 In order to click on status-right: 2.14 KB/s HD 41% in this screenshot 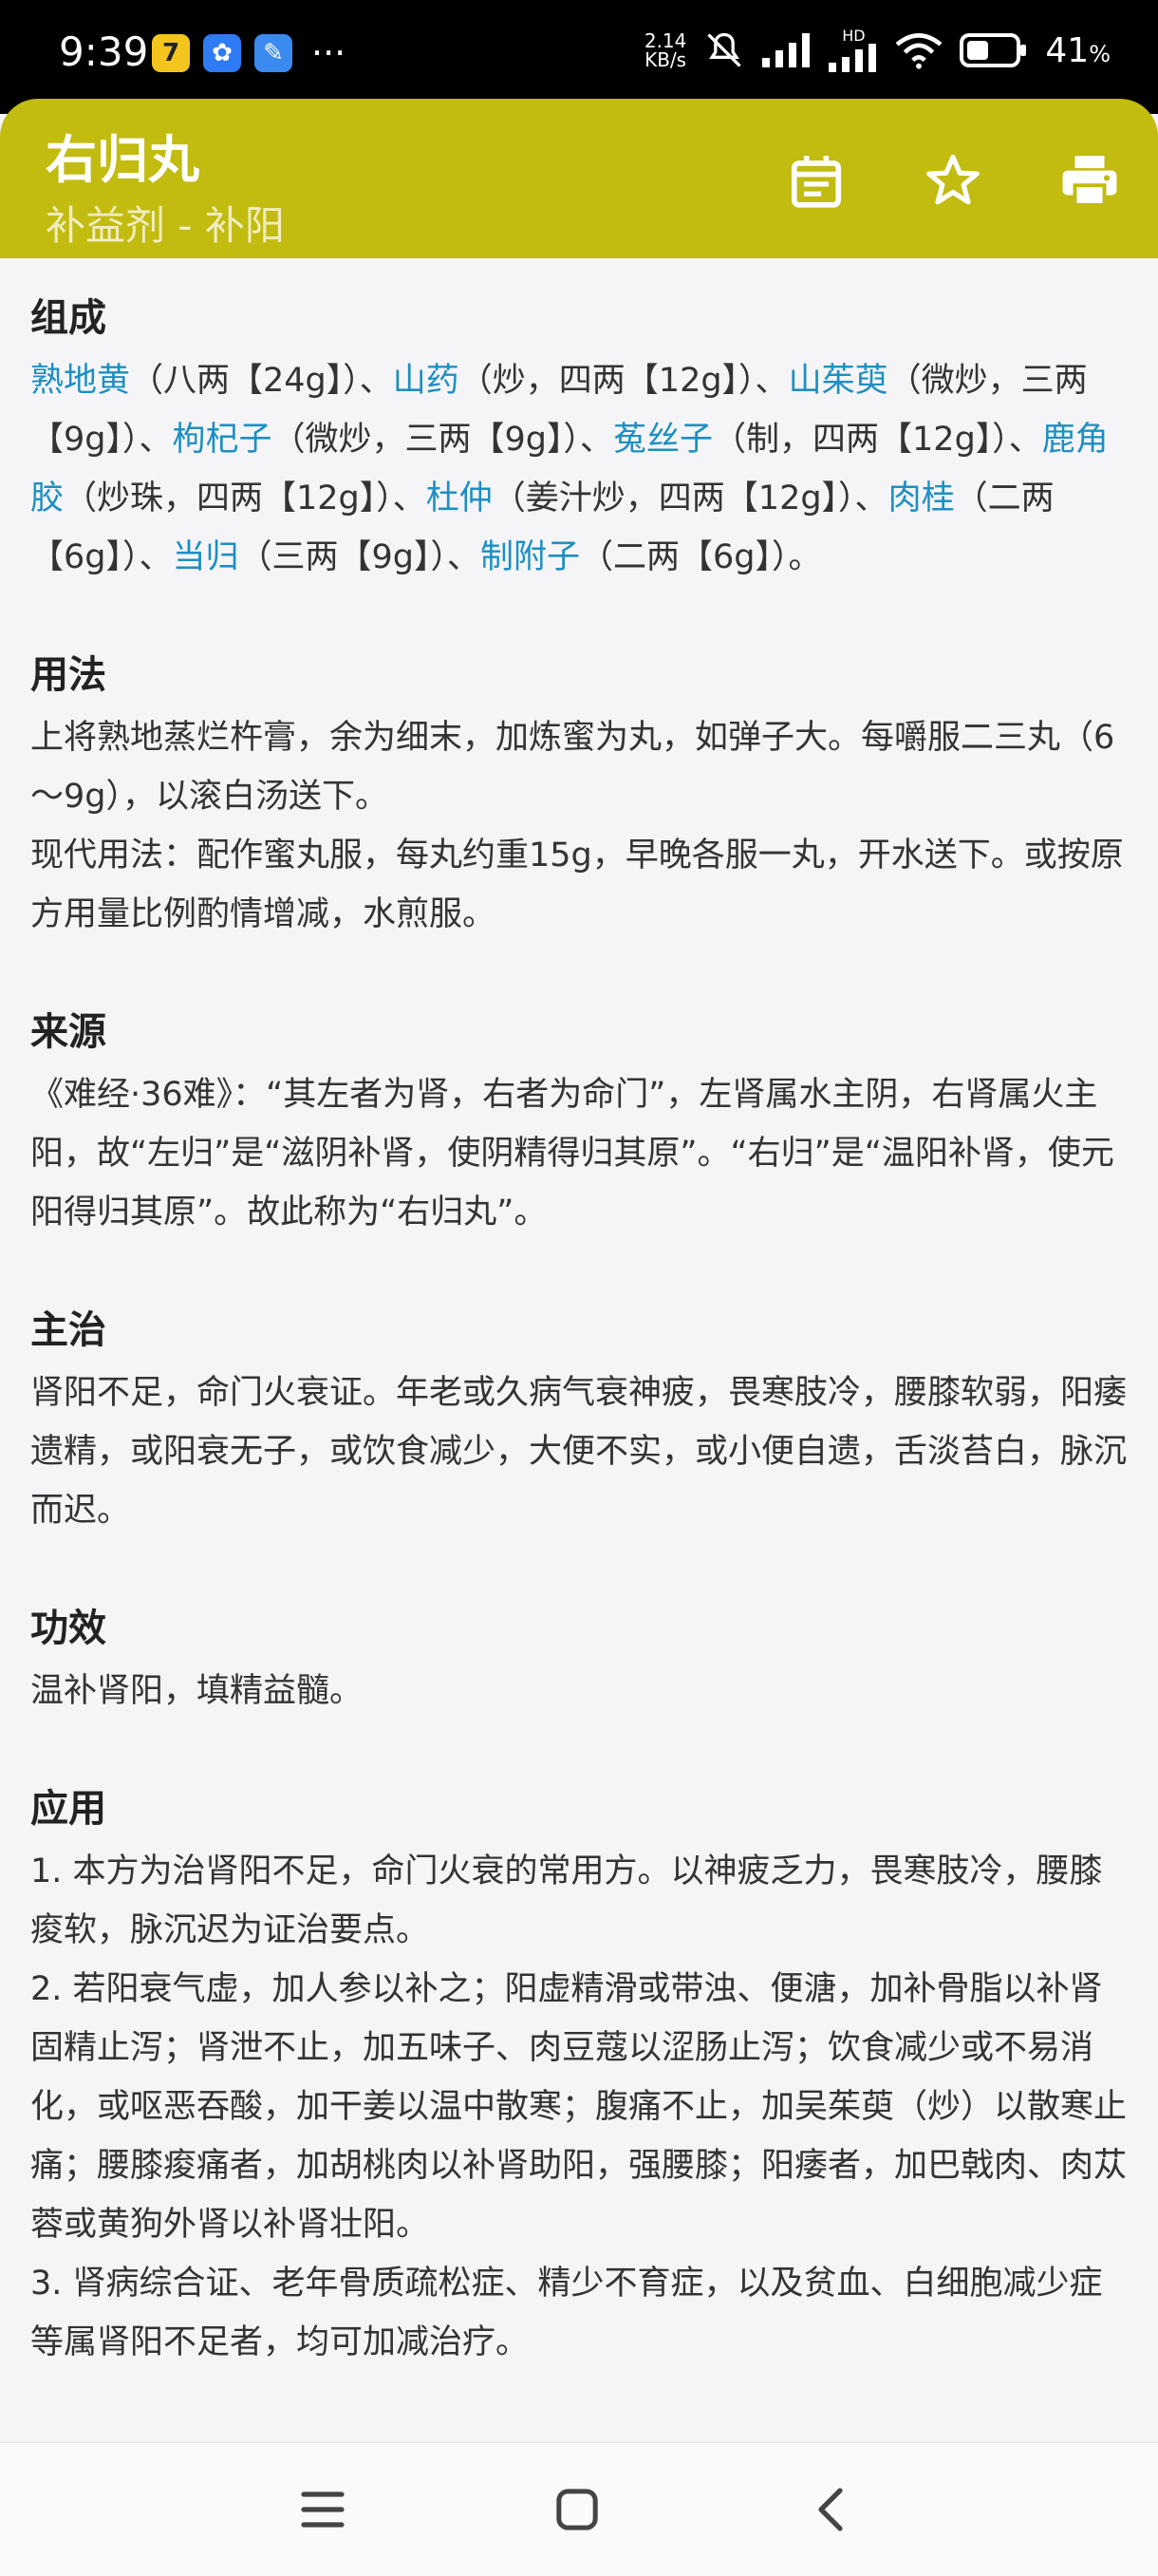, I will do `click(877, 50)`.